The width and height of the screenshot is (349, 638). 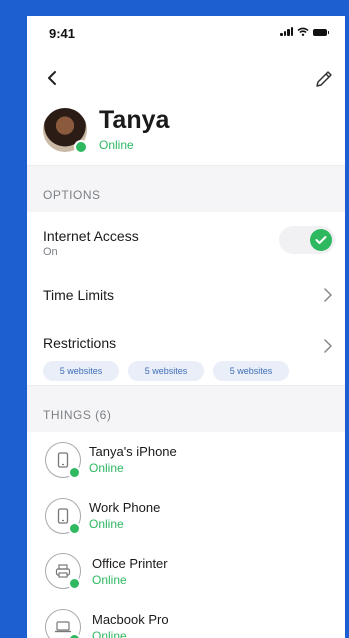 I want to click on edit-pencil-icon, so click(x=324, y=79).